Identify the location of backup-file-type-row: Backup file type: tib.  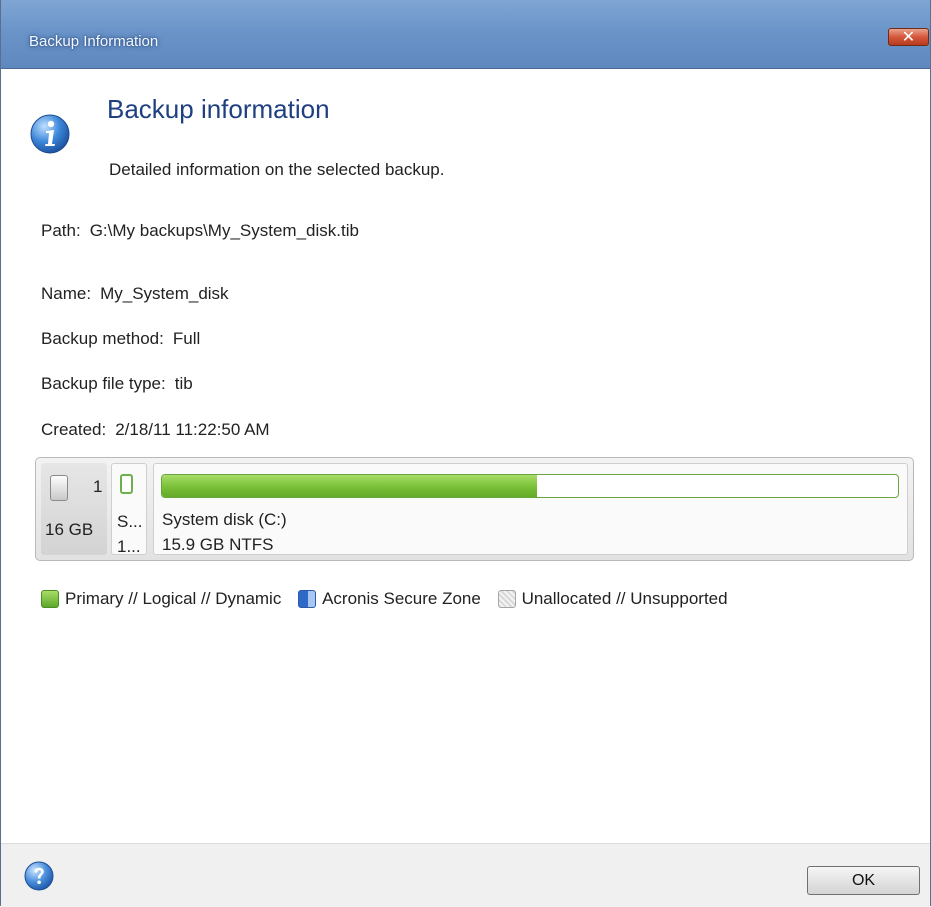
(117, 384).